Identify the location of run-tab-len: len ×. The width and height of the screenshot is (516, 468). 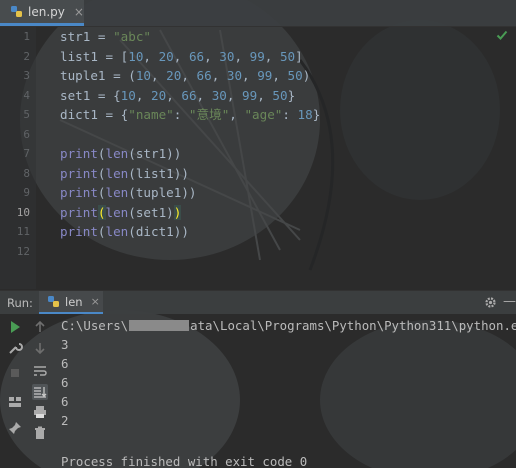
(71, 302).